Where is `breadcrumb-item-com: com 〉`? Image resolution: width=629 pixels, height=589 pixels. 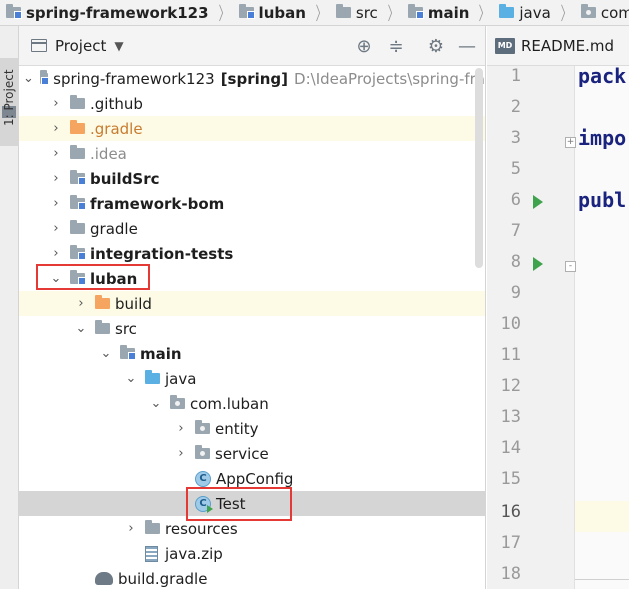 breadcrumb-item-com: com 〉 is located at coordinates (602, 12).